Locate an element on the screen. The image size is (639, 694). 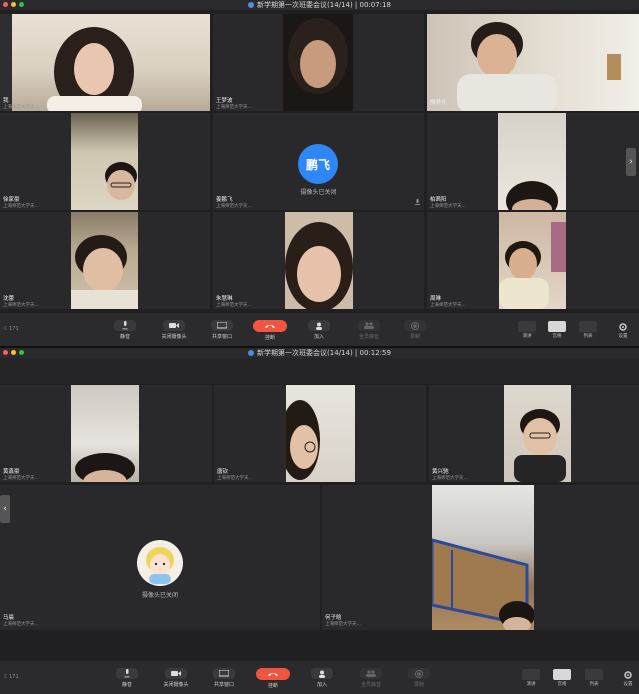
window-title: 新学期第一次班委会议(14/14) | 00:07:18 is located at coordinates (324, 5).